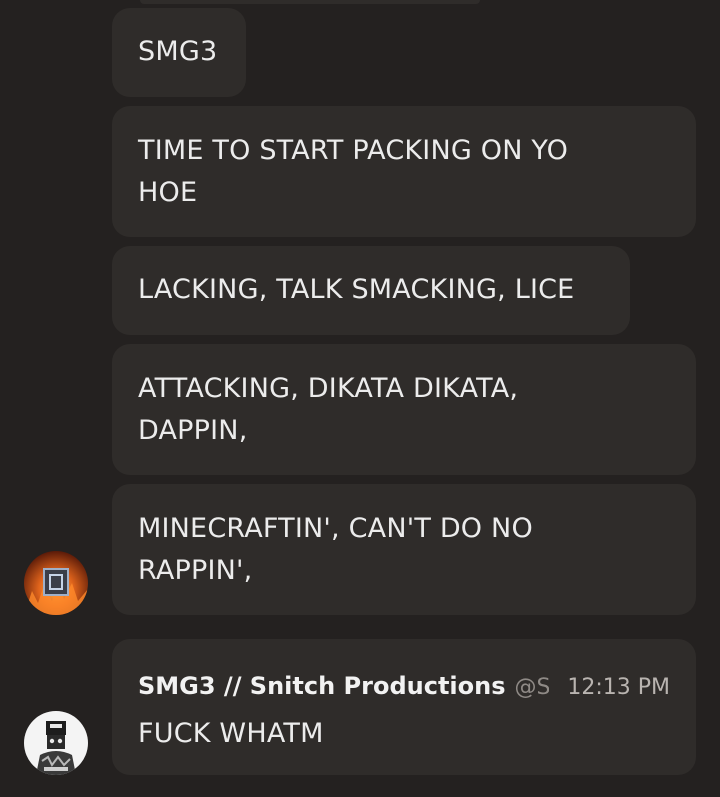 Image resolution: width=720 pixels, height=797 pixels. What do you see at coordinates (231, 733) in the screenshot?
I see `message-text: FUCK WHATM` at bounding box center [231, 733].